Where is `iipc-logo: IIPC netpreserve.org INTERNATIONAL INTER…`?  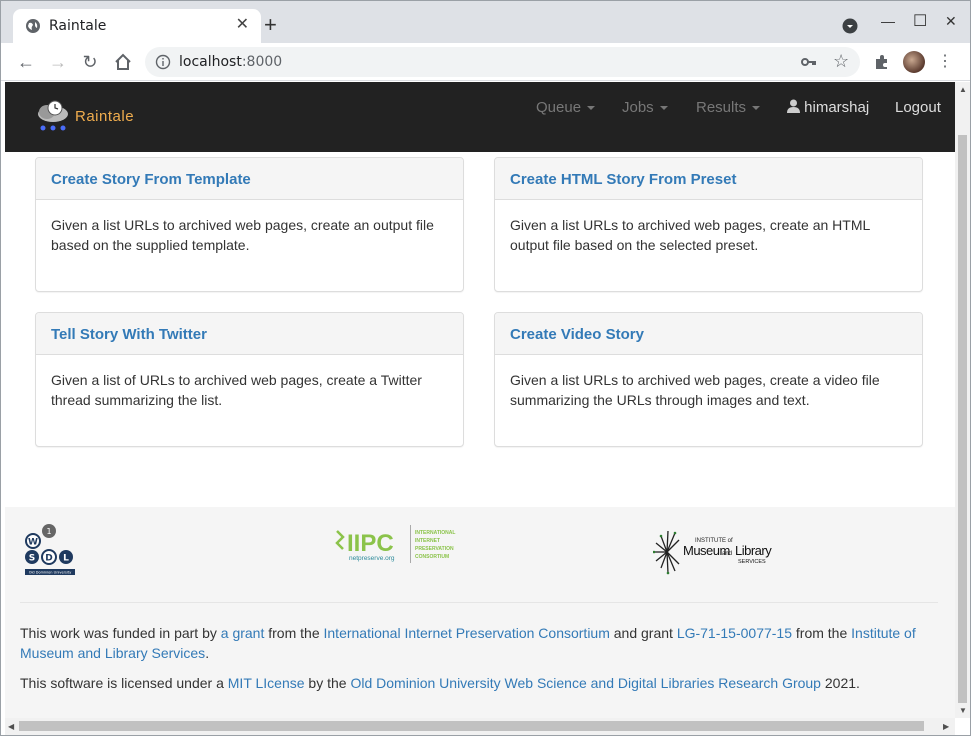
iipc-logo: IIPC netpreserve.org INTERNATIONAL INTER… is located at coordinates (402, 544).